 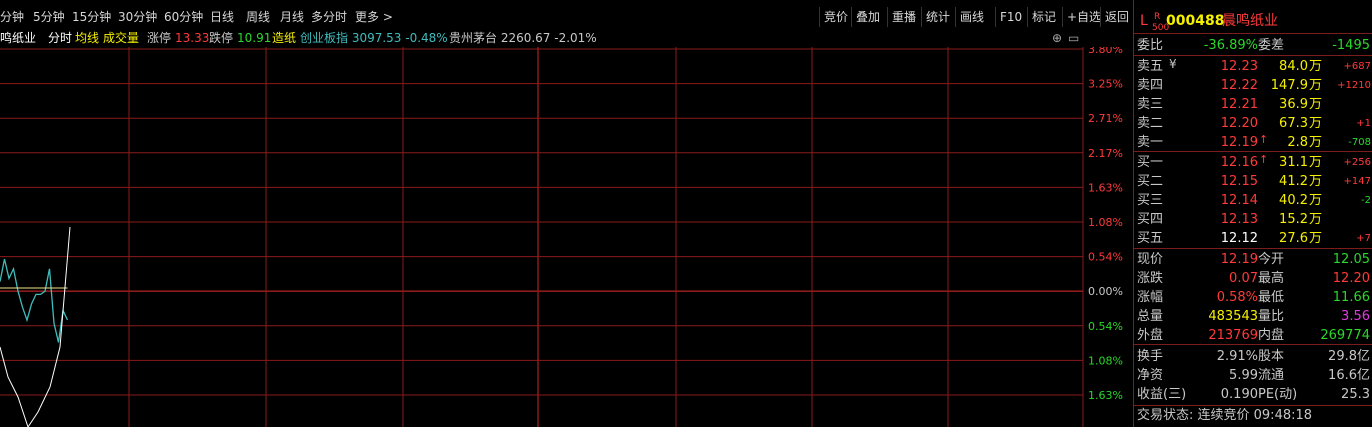 What do you see at coordinates (1116, 17) in the screenshot?
I see `tool-button: 返回` at bounding box center [1116, 17].